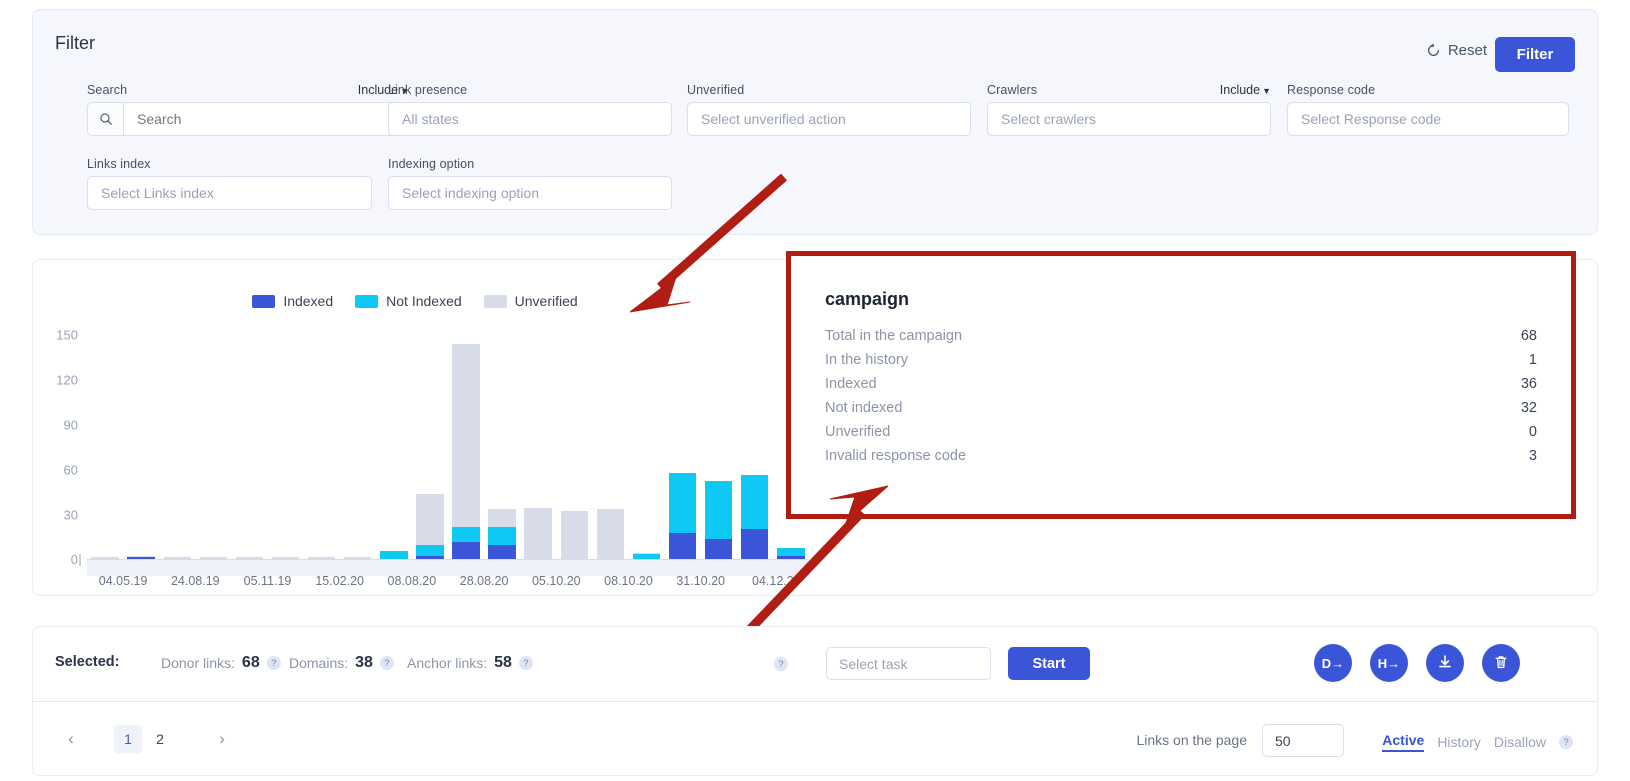 The image size is (1630, 781). What do you see at coordinates (67, 380) in the screenshot?
I see `chart-ytick: 120` at bounding box center [67, 380].